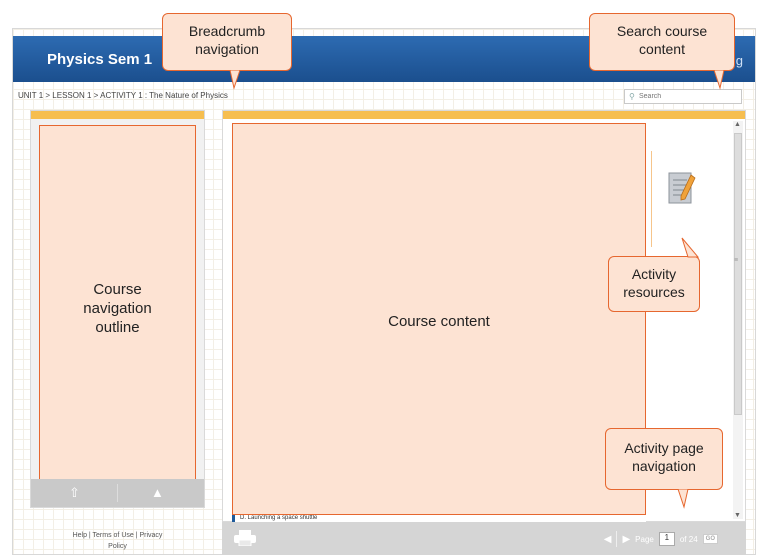  What do you see at coordinates (662, 42) in the screenshot?
I see `callout-search: Search course content` at bounding box center [662, 42].